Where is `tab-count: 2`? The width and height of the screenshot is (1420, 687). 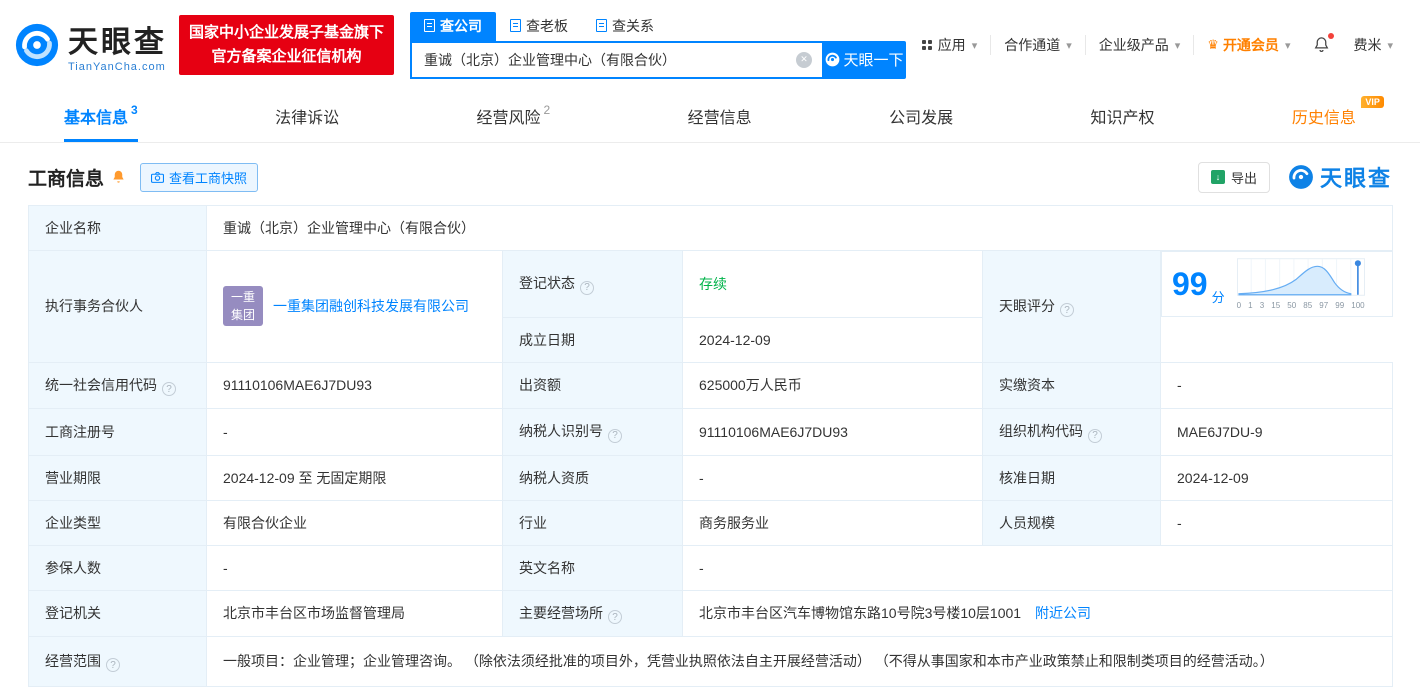 tab-count: 2 is located at coordinates (547, 110).